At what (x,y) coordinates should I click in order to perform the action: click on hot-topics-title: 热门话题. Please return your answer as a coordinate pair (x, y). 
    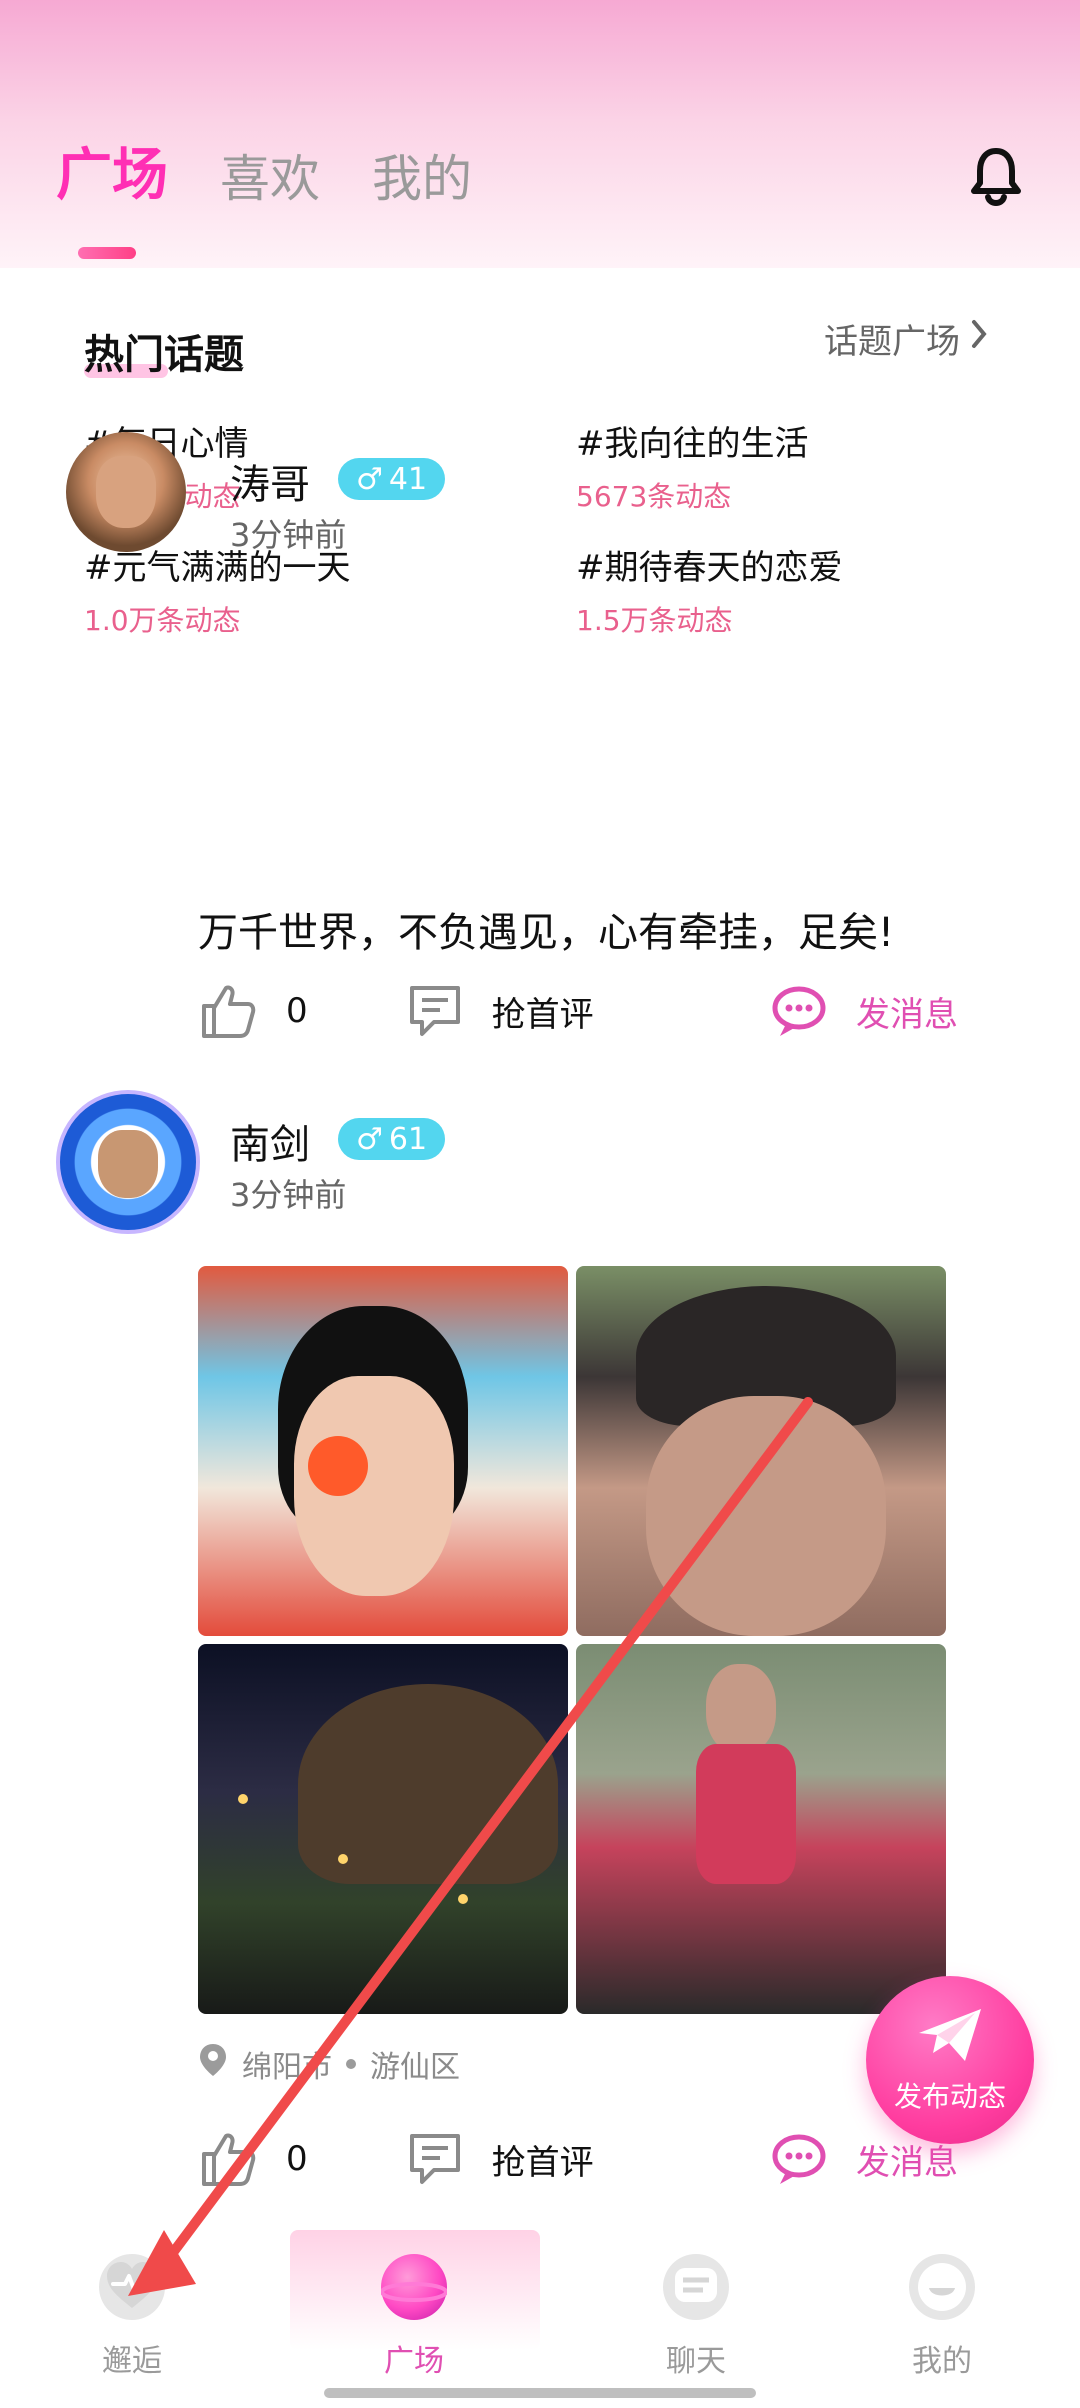
    Looking at the image, I should click on (164, 351).